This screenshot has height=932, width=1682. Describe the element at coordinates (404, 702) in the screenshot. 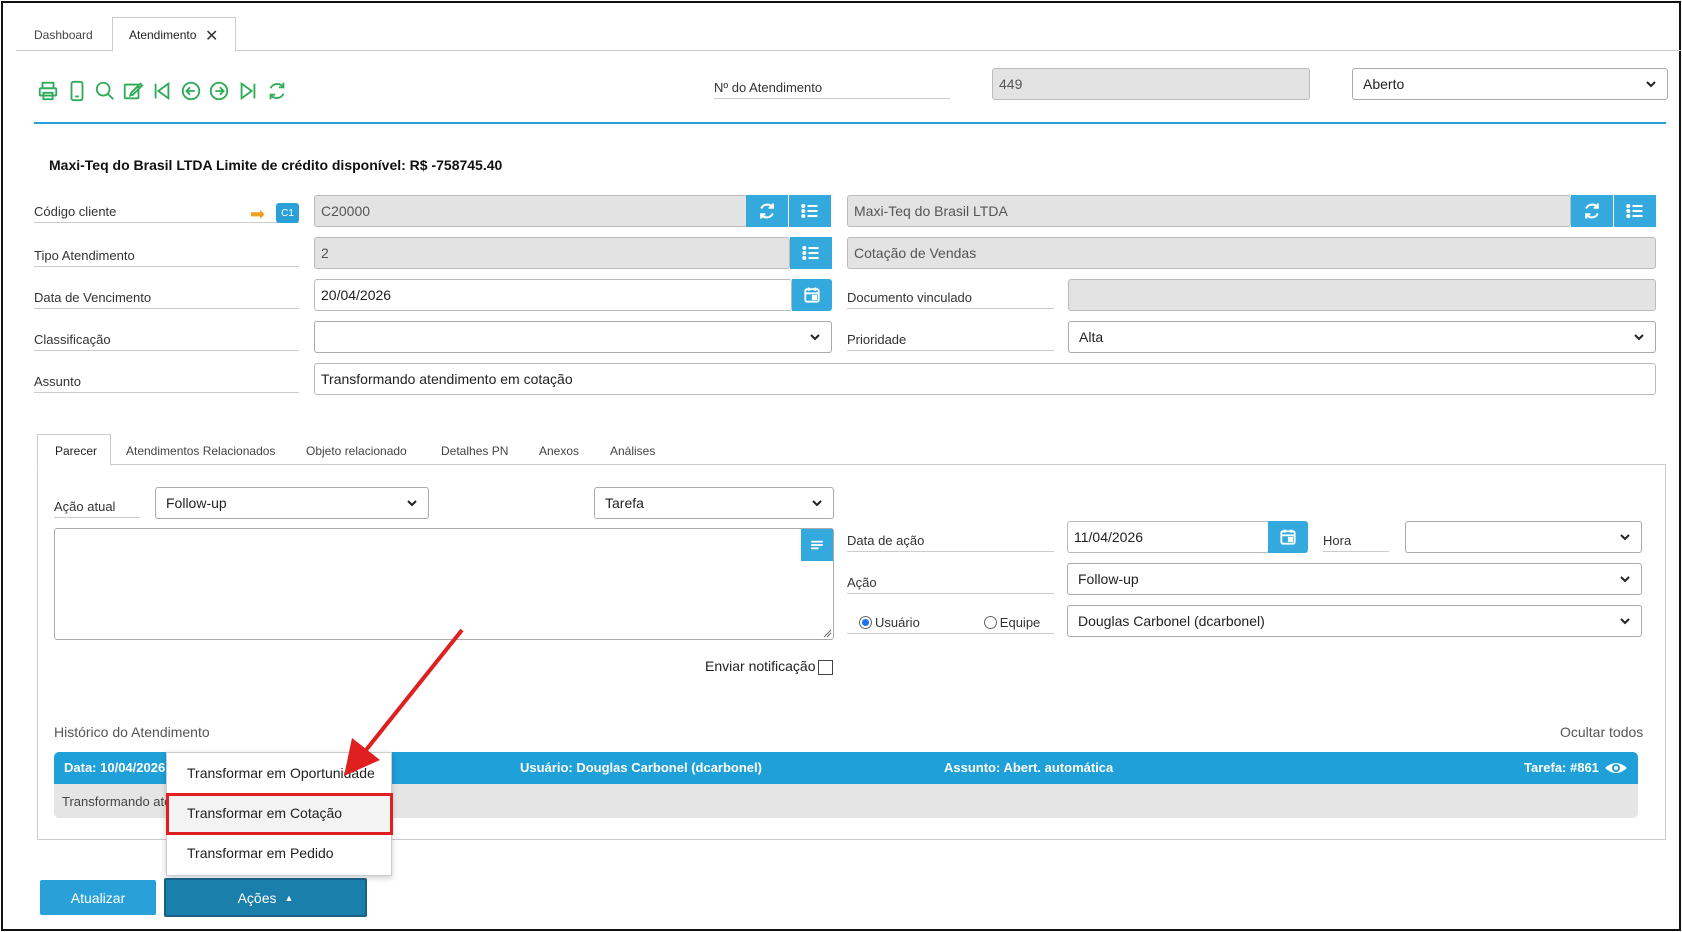

I see `annotation-arrow-icon` at that location.